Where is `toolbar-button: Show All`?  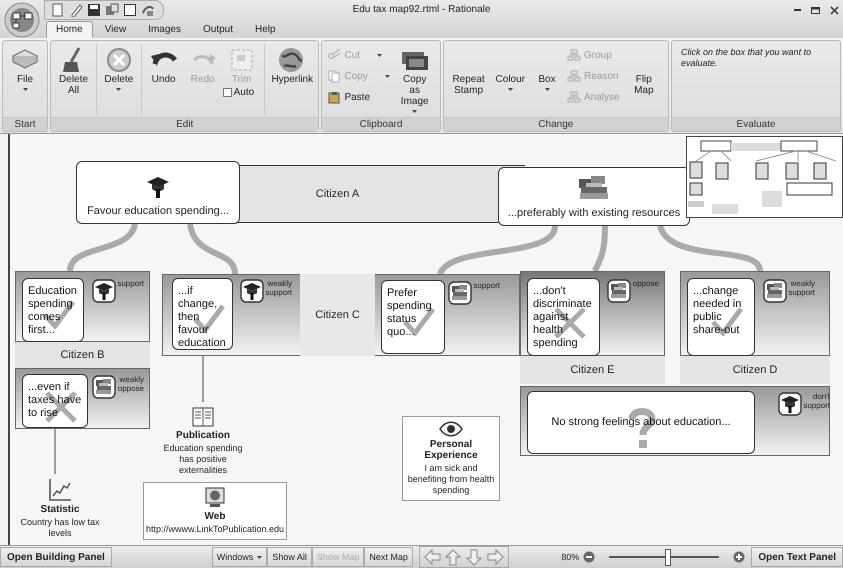 toolbar-button: Show All is located at coordinates (289, 557).